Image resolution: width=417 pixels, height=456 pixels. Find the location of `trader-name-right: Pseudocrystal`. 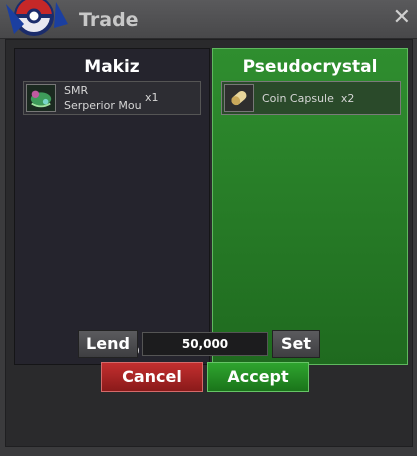

trader-name-right: Pseudocrystal is located at coordinates (310, 67).